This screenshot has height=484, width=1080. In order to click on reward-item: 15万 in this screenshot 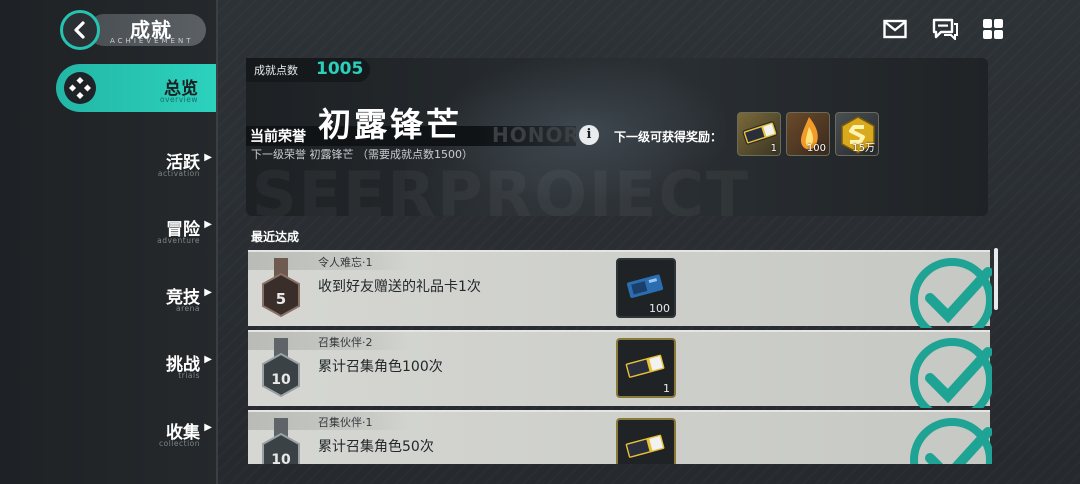, I will do `click(857, 134)`.